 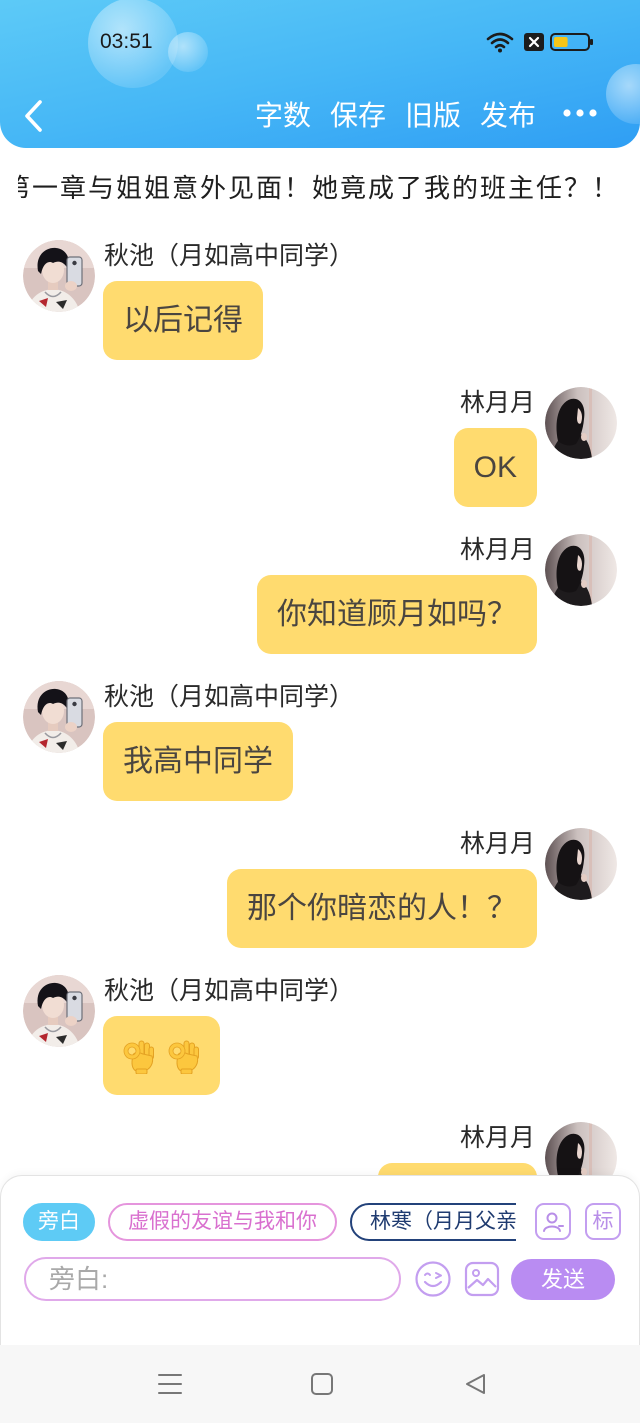 What do you see at coordinates (397, 614) in the screenshot?
I see `message-bubble: 你知道顾月如吗？` at bounding box center [397, 614].